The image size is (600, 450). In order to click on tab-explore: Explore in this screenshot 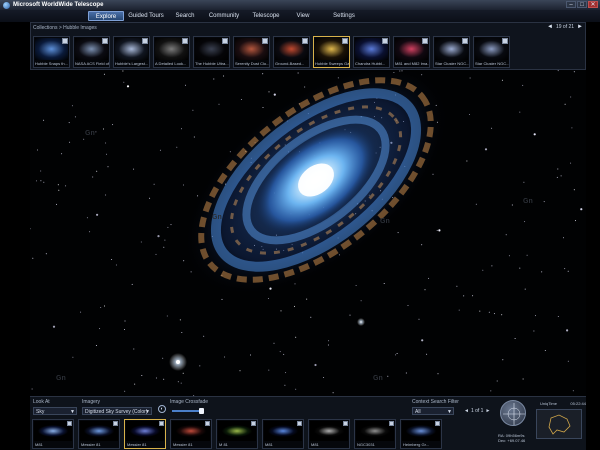, I will do `click(106, 16)`.